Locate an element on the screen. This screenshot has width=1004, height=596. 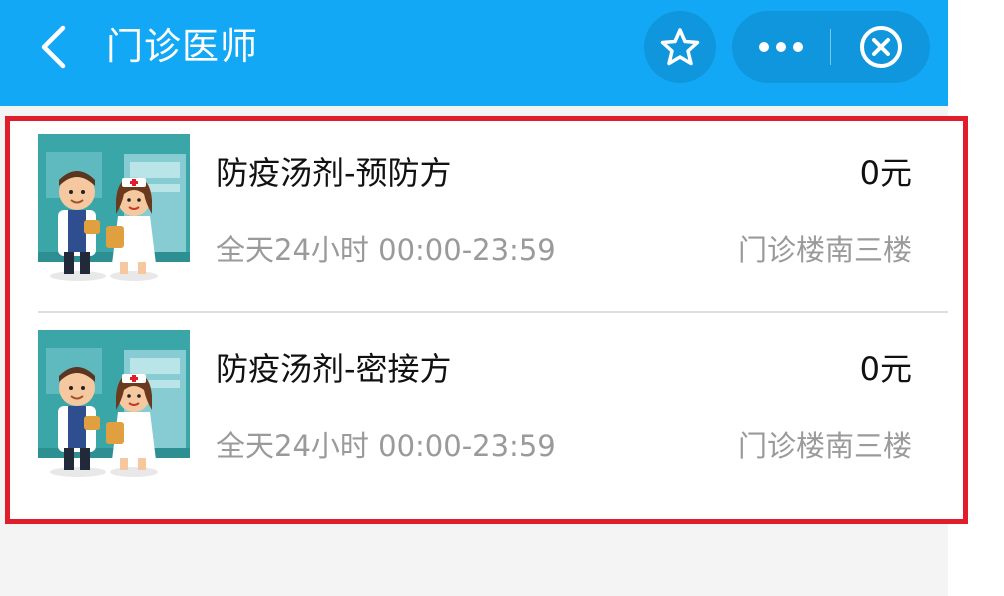
close-circle-icon is located at coordinates (881, 47).